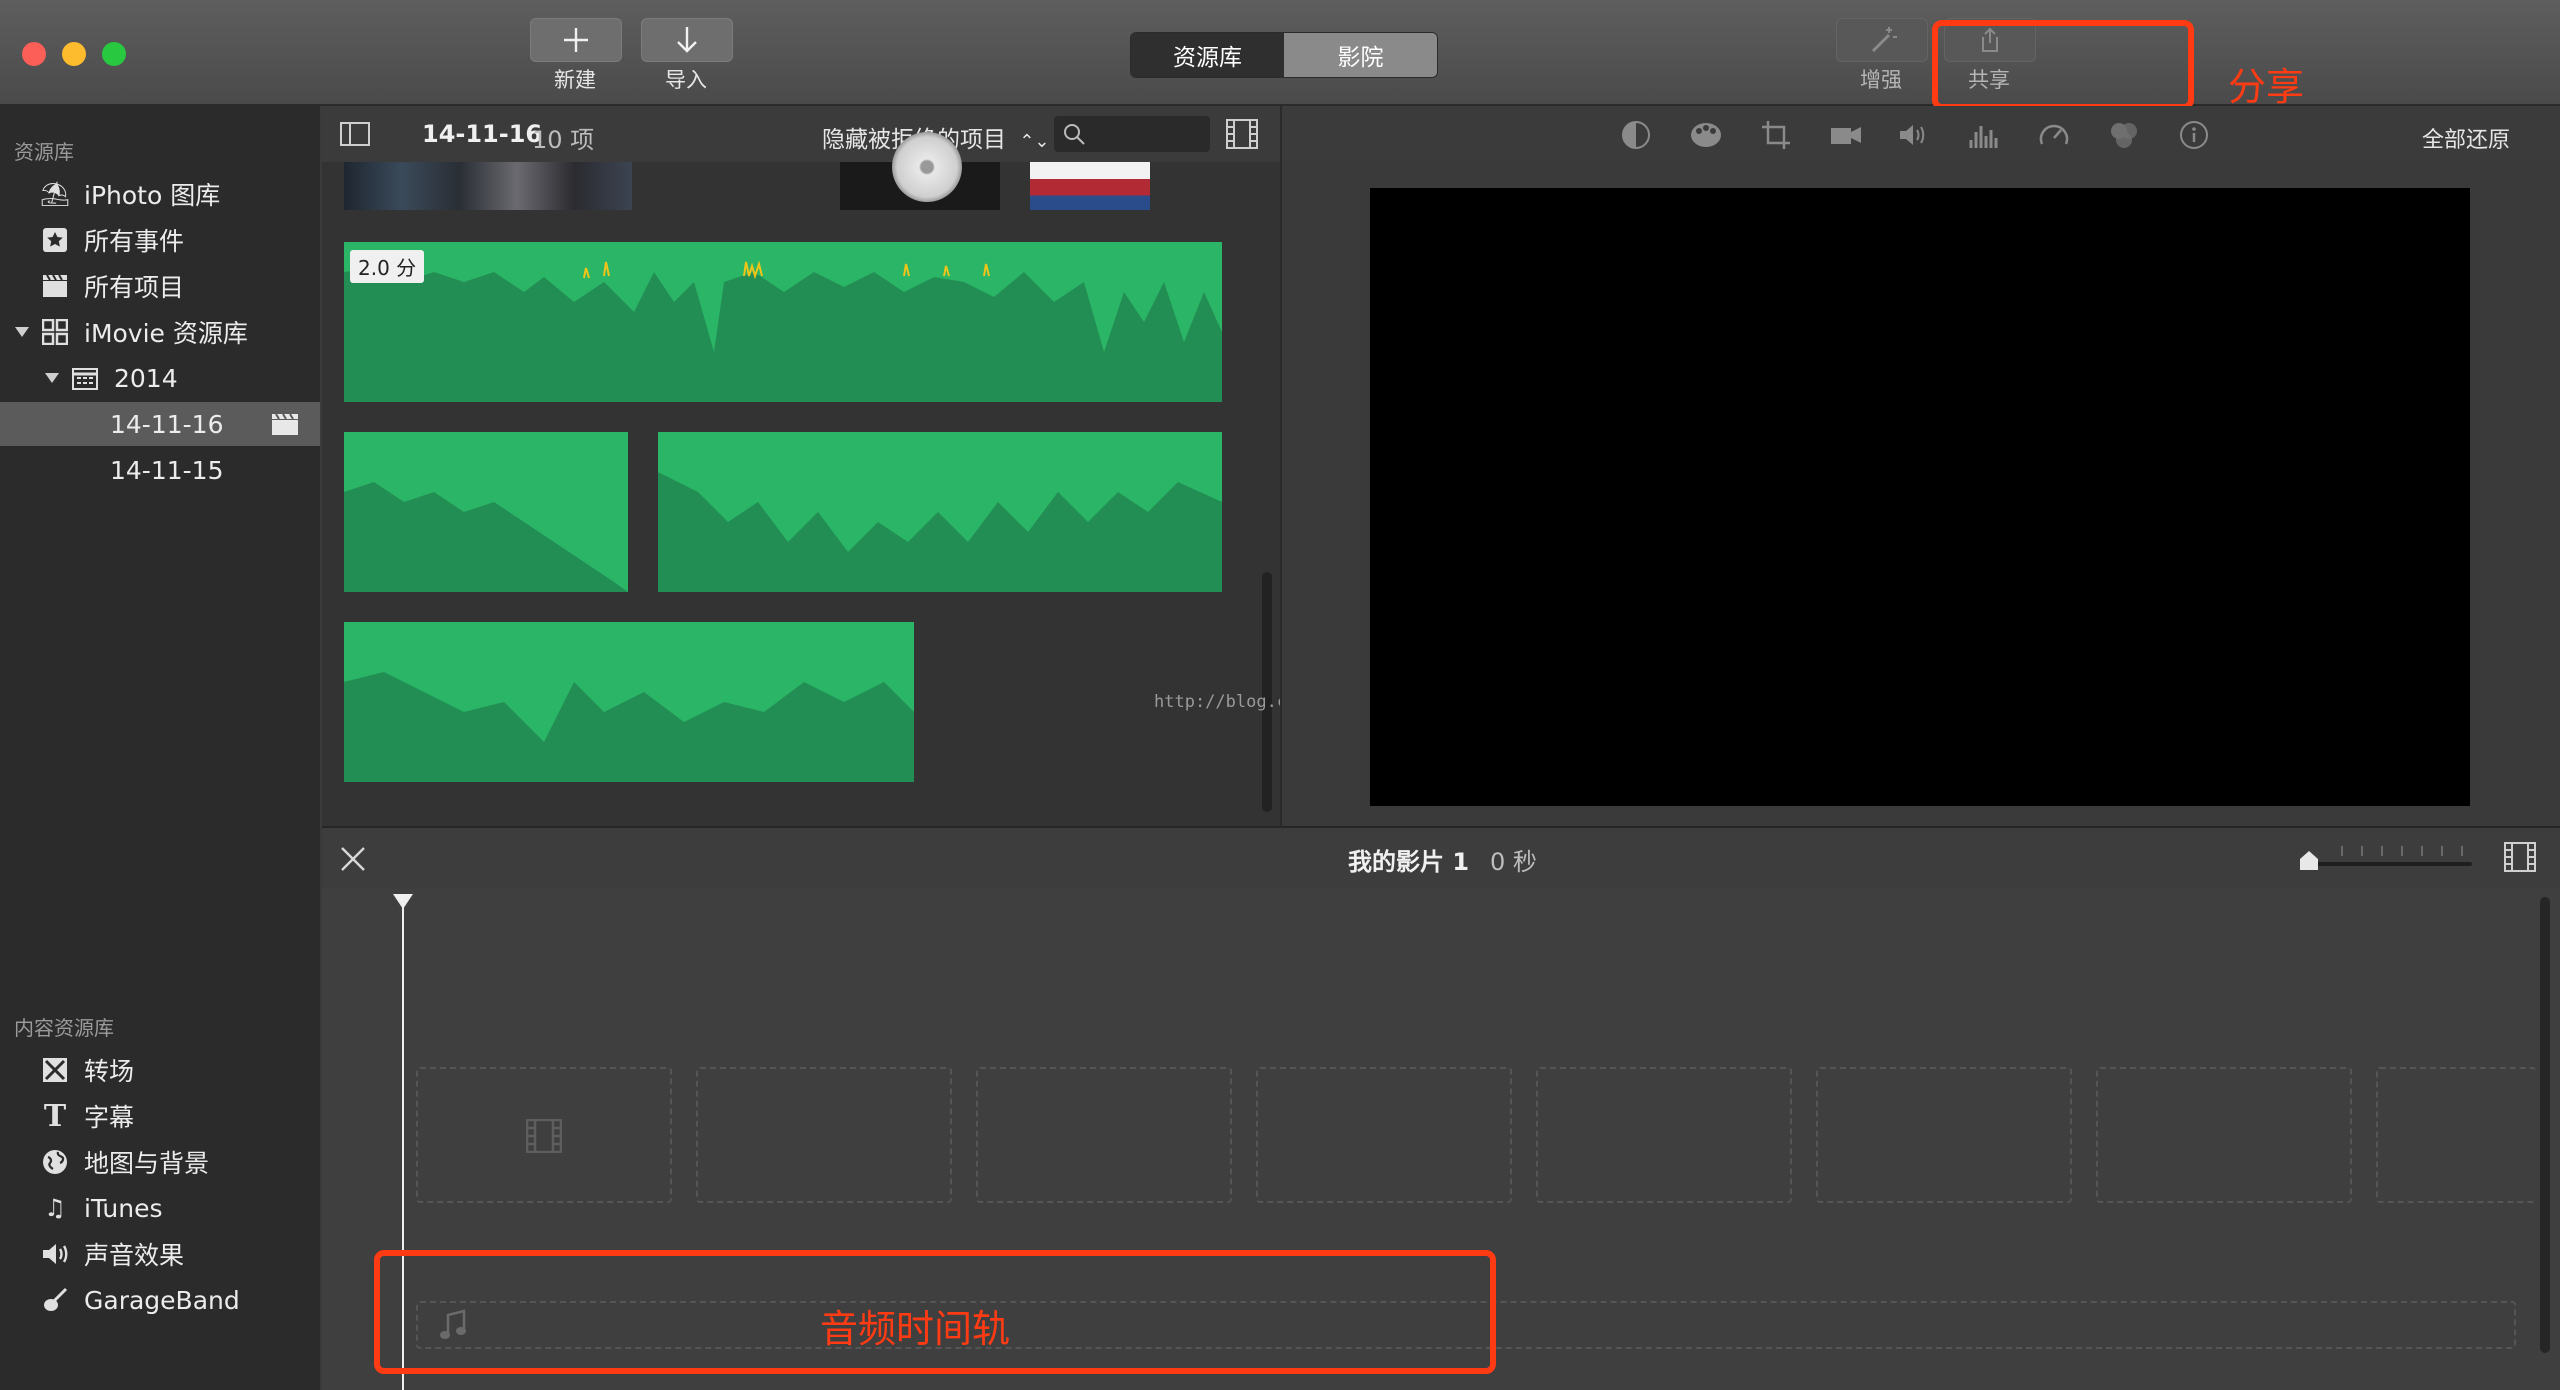 Image resolution: width=2560 pixels, height=1390 pixels. What do you see at coordinates (2386, 858) in the screenshot?
I see `zoom-slider` at bounding box center [2386, 858].